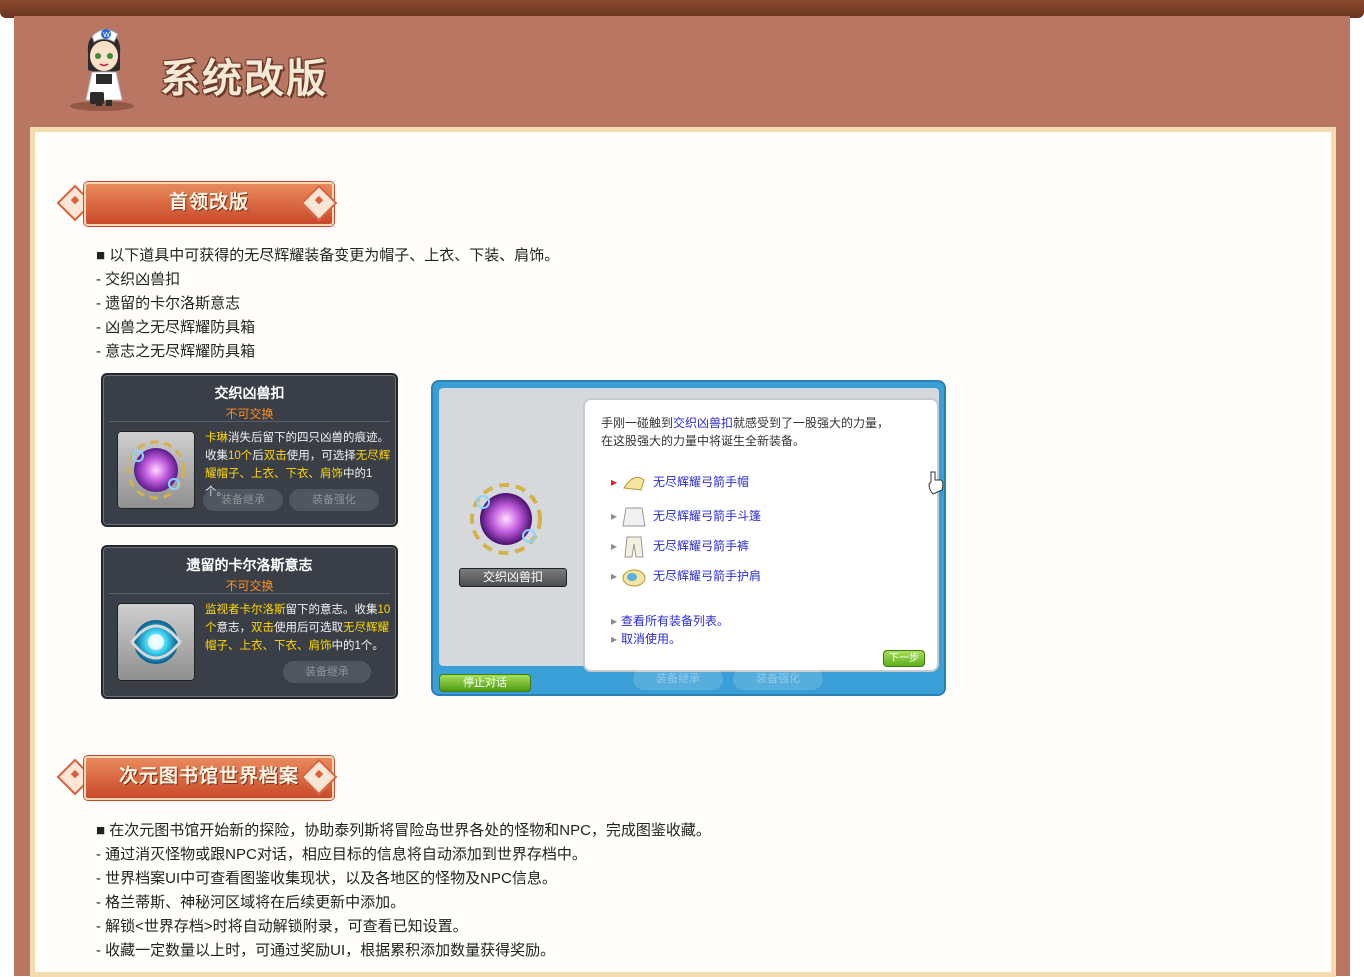  Describe the element at coordinates (208, 776) in the screenshot. I see `banner-label: 次元图书馆世界档案` at that location.